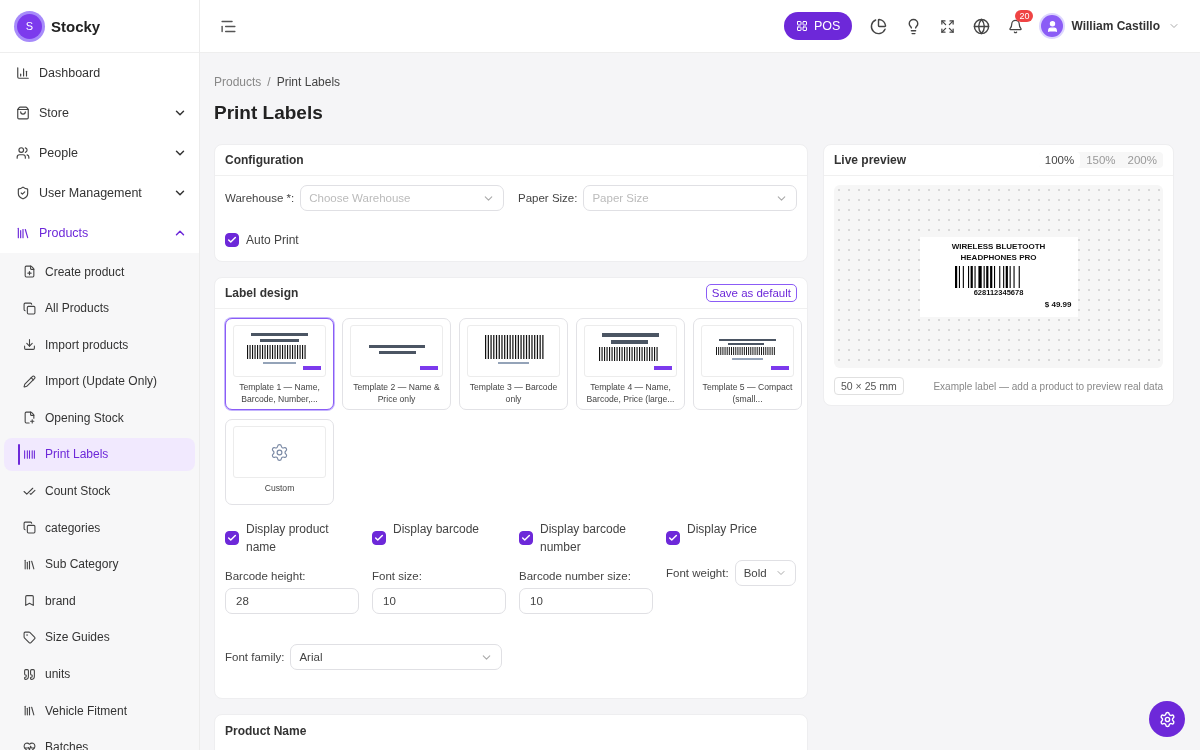 This screenshot has height=750, width=1200. I want to click on settings-button, so click(1167, 719).